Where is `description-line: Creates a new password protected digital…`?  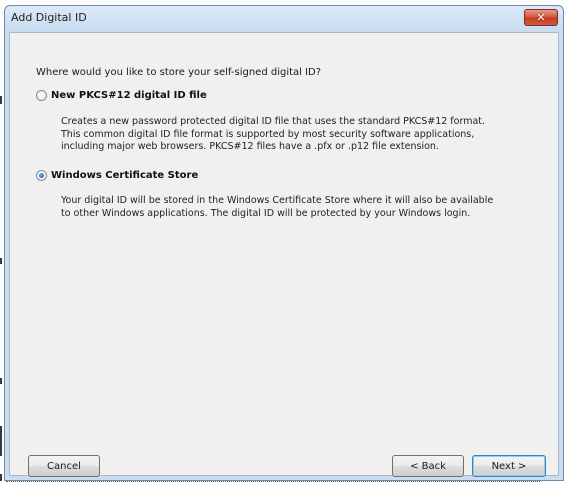
description-line: Creates a new password protected digital… is located at coordinates (273, 121).